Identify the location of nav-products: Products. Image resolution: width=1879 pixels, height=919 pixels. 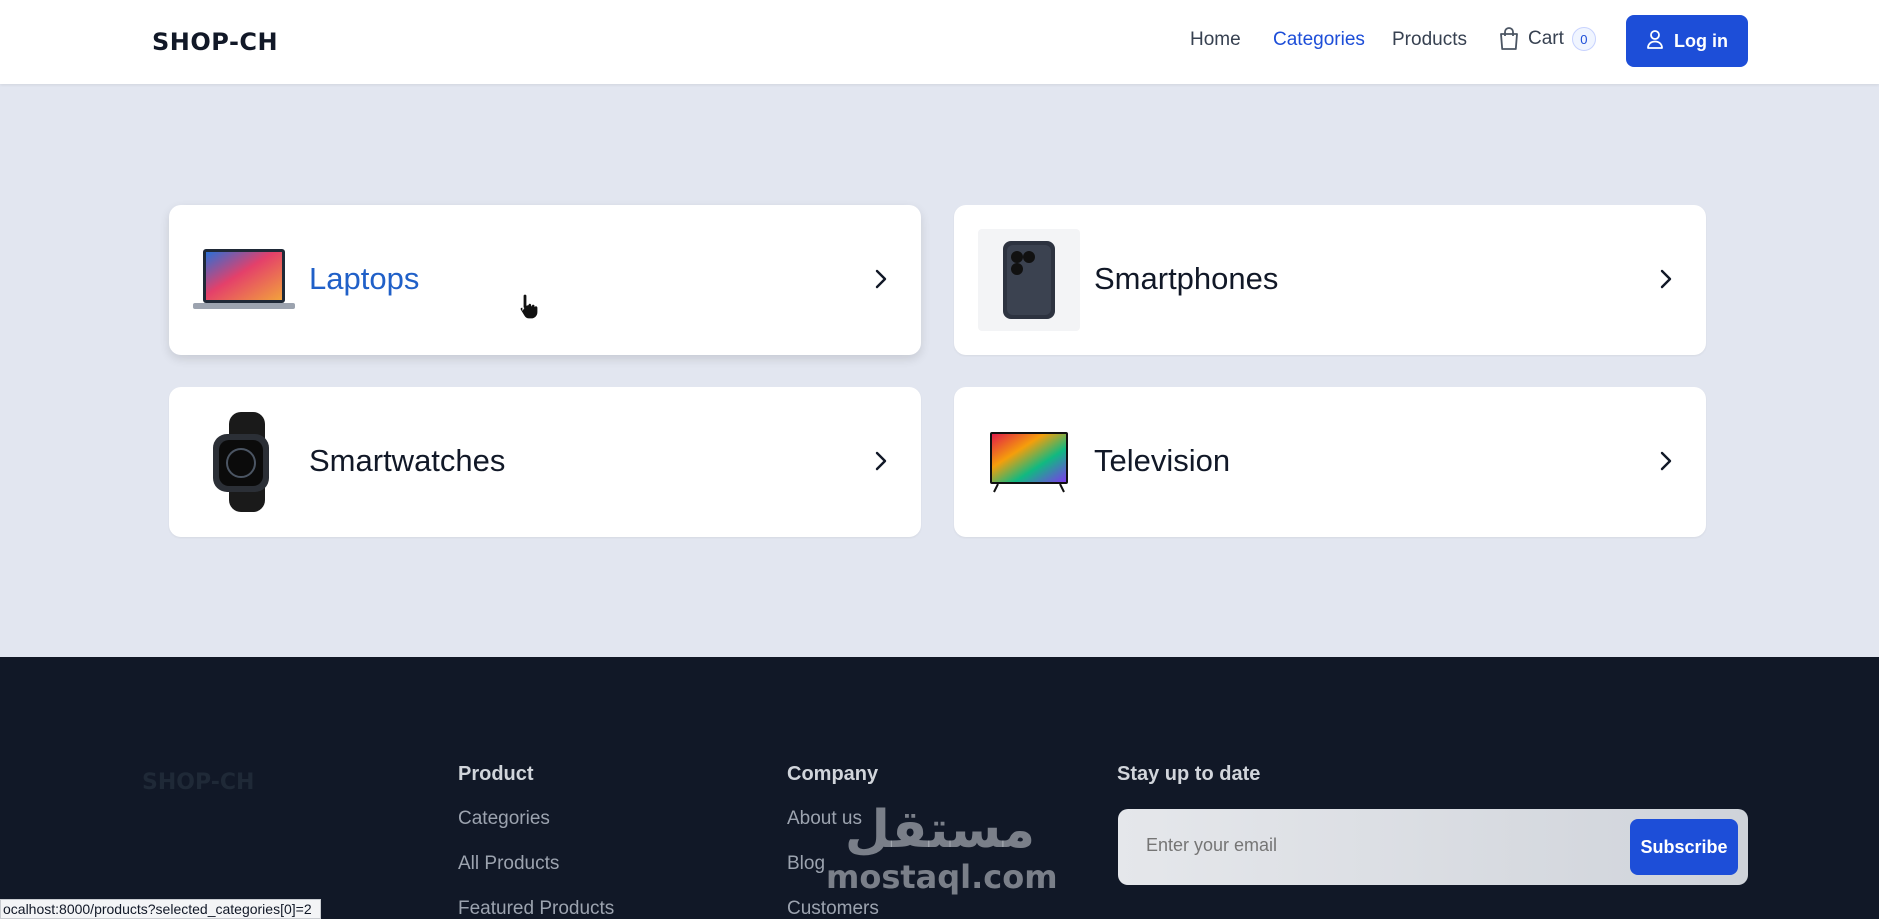
(1429, 40).